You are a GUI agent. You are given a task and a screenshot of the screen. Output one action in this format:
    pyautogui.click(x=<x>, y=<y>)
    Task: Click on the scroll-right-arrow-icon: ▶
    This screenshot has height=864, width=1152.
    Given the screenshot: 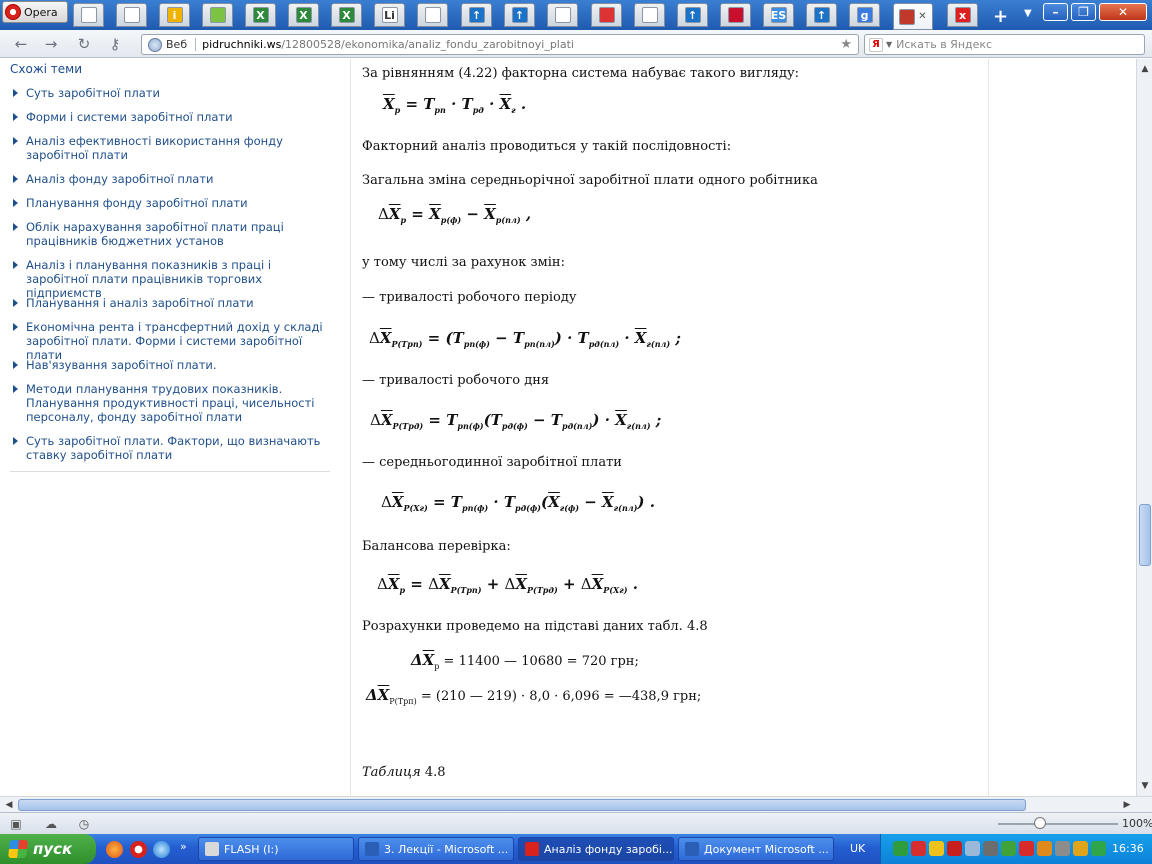 What is the action you would take?
    pyautogui.click(x=1127, y=805)
    